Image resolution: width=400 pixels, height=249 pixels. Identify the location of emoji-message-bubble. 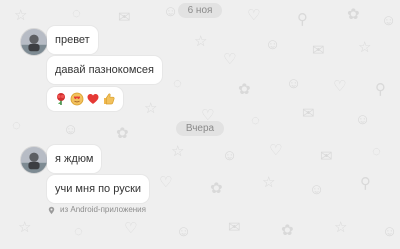
(85, 99).